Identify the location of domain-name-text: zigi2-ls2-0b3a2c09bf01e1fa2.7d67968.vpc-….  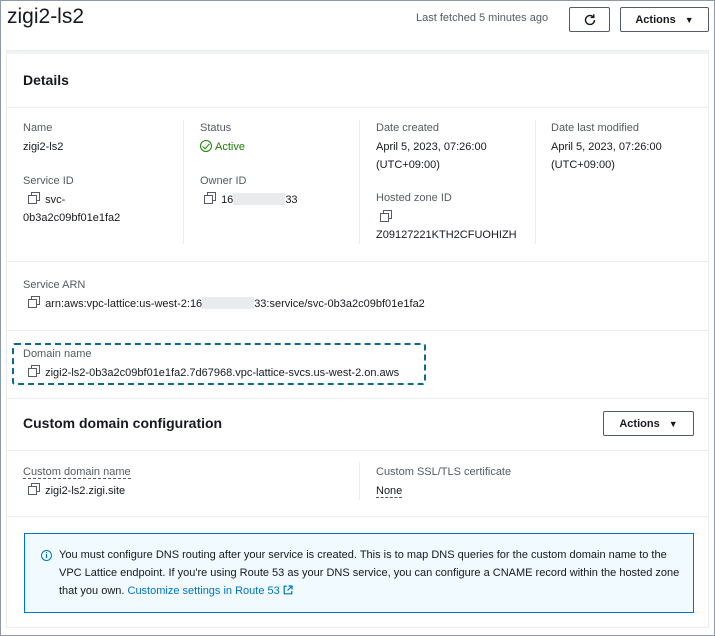
(222, 373).